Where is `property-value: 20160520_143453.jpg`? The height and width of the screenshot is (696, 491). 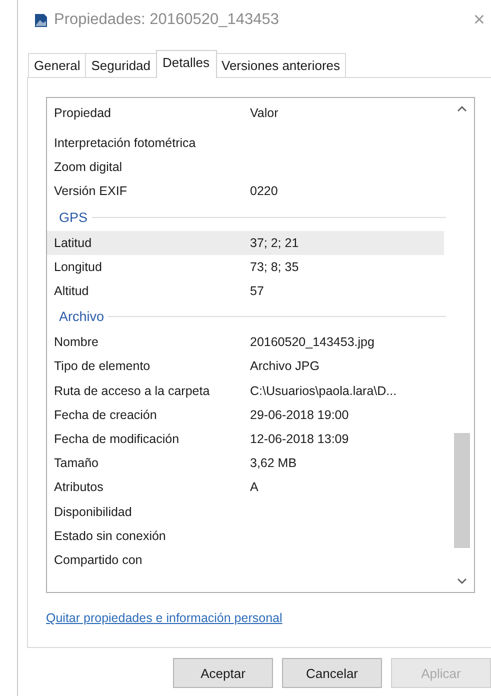 property-value: 20160520_143453.jpg is located at coordinates (312, 342).